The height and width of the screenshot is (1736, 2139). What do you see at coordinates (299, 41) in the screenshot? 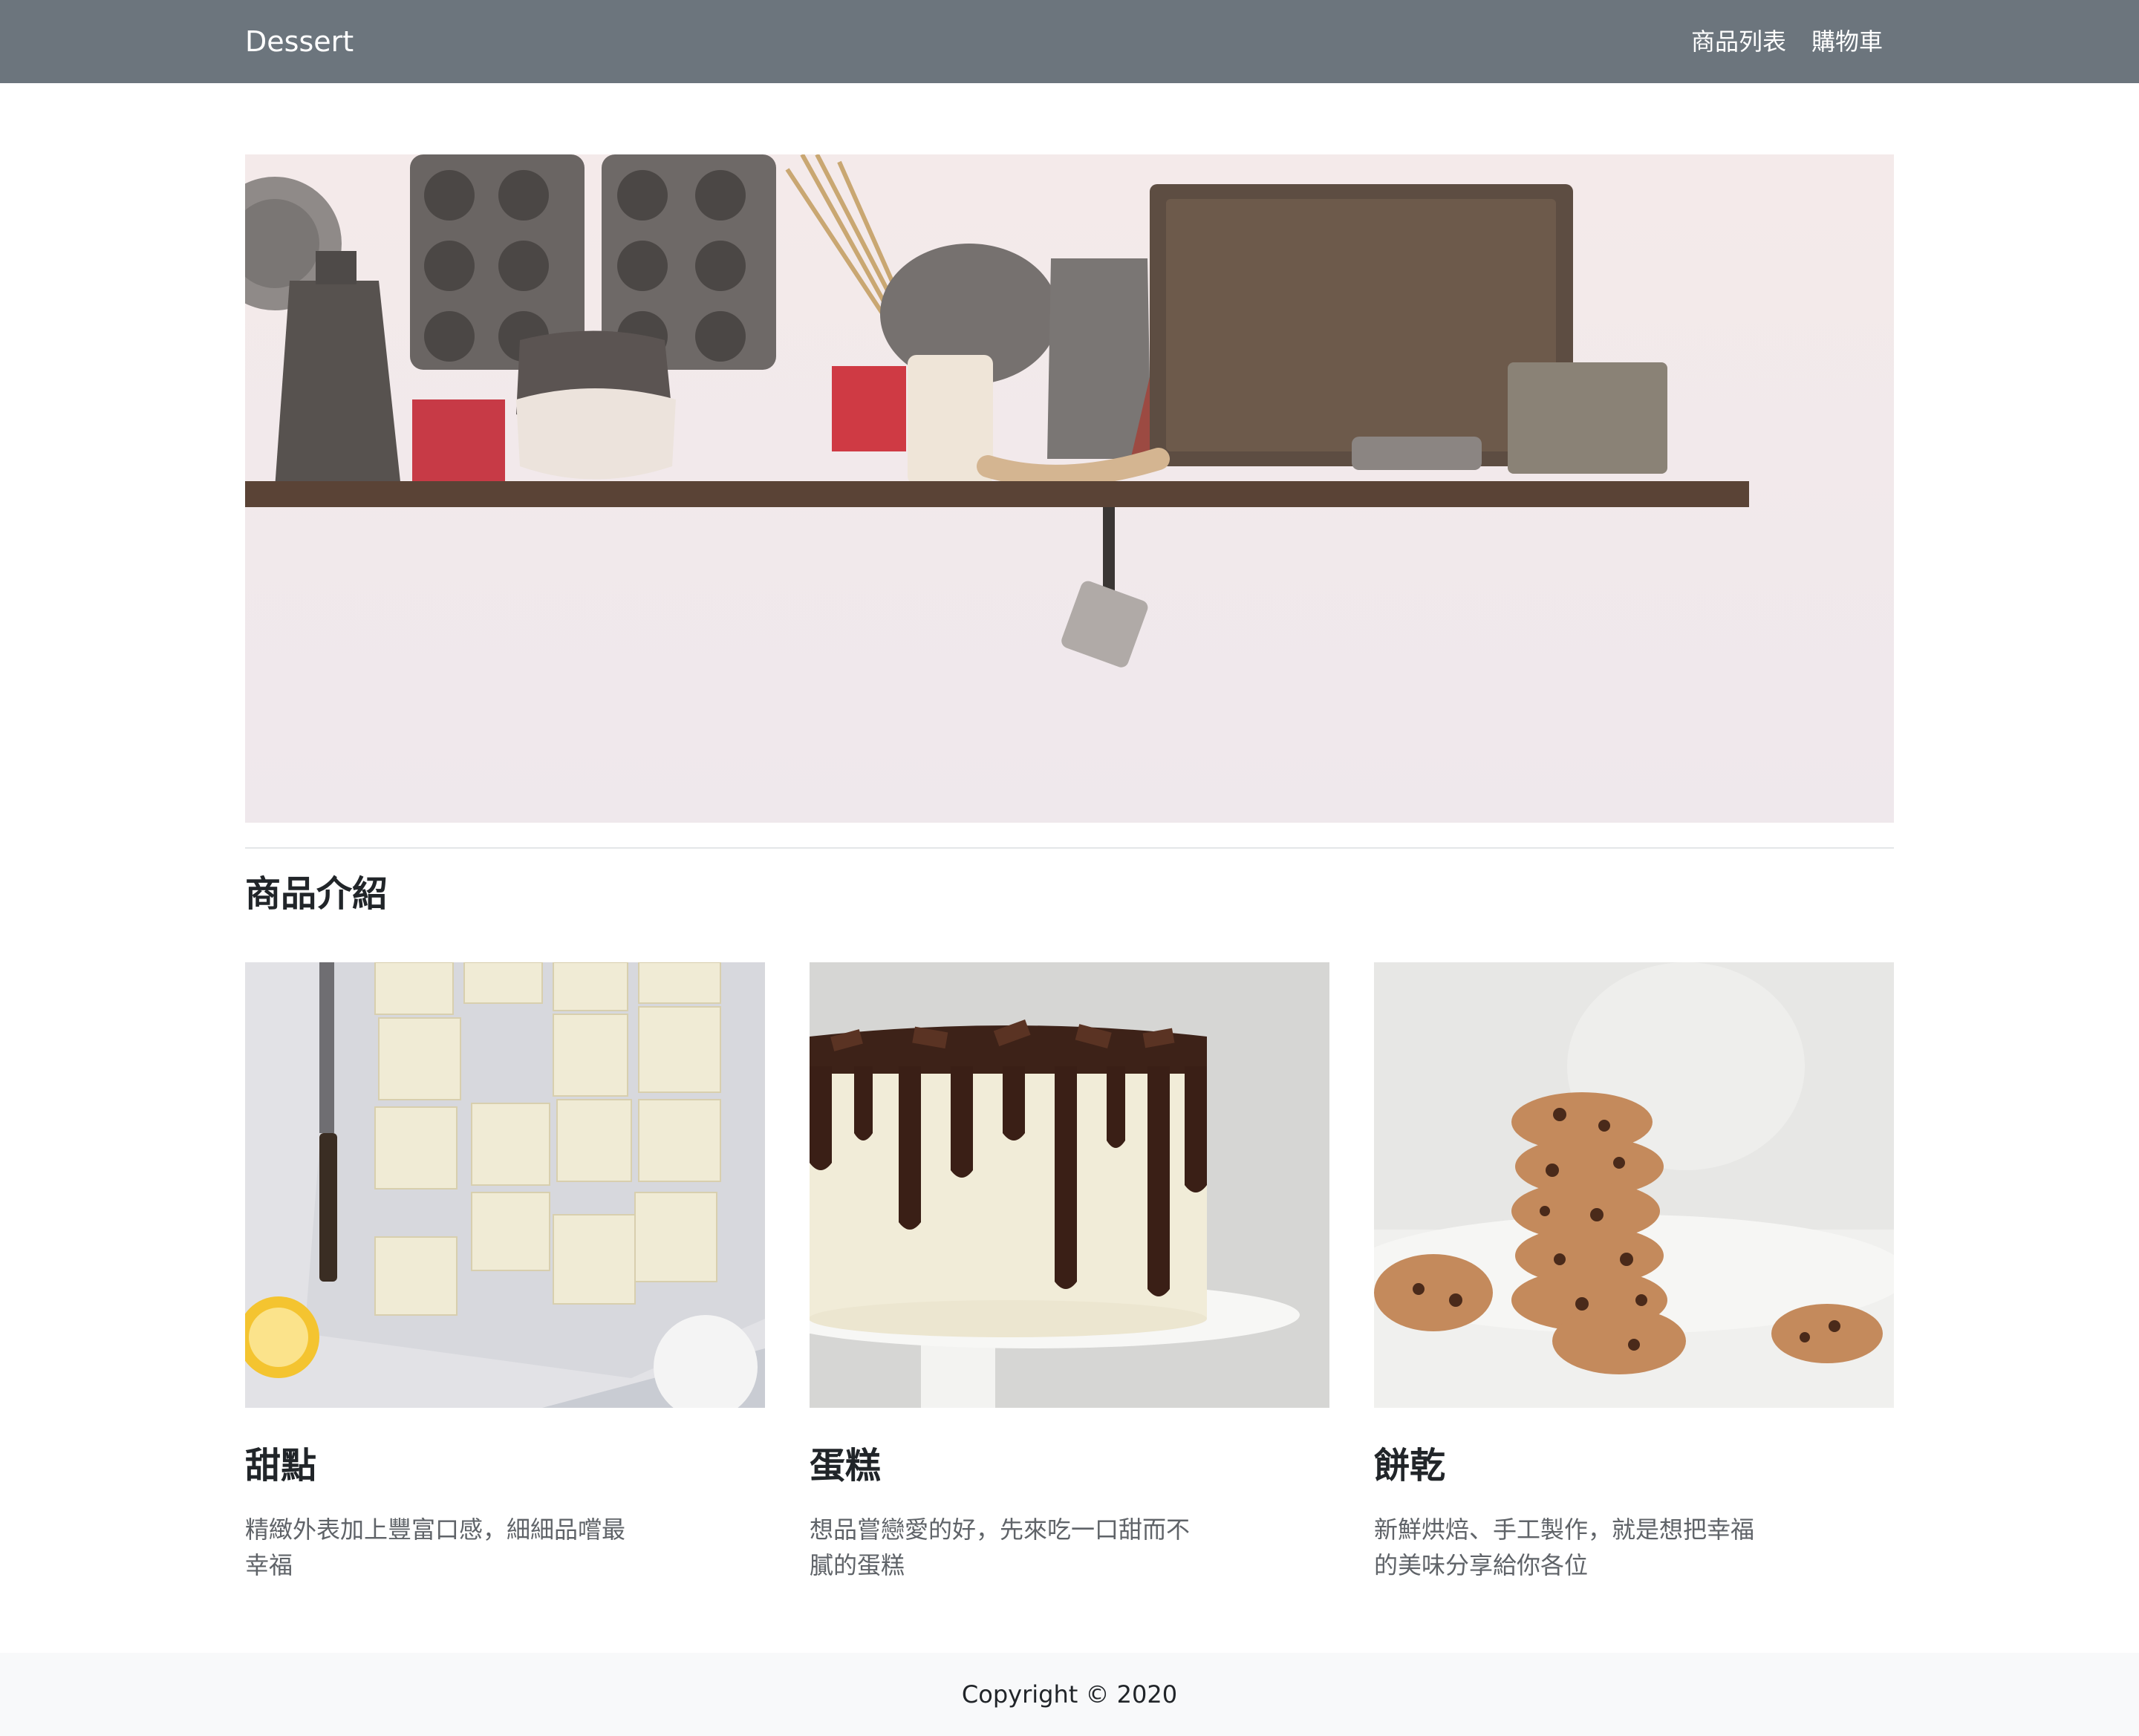
I see `brand-logo-link: Dessert` at bounding box center [299, 41].